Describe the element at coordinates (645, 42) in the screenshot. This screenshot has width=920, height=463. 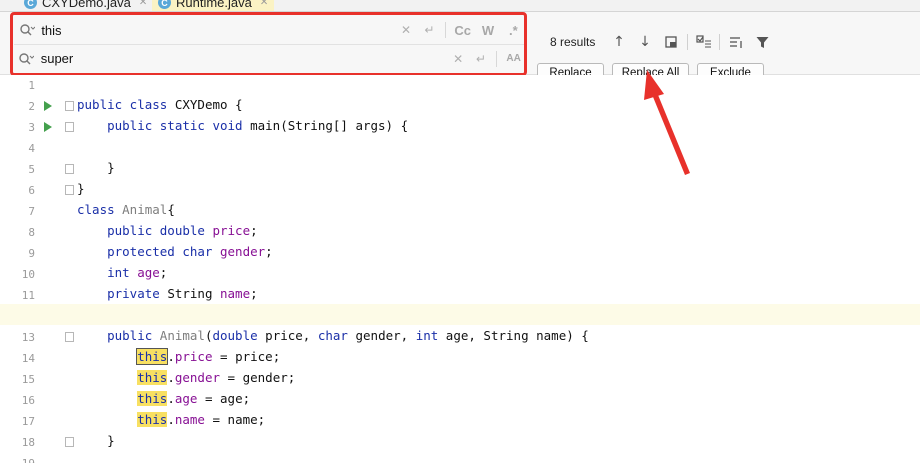
I see `arrow-down-icon: ↓` at that location.